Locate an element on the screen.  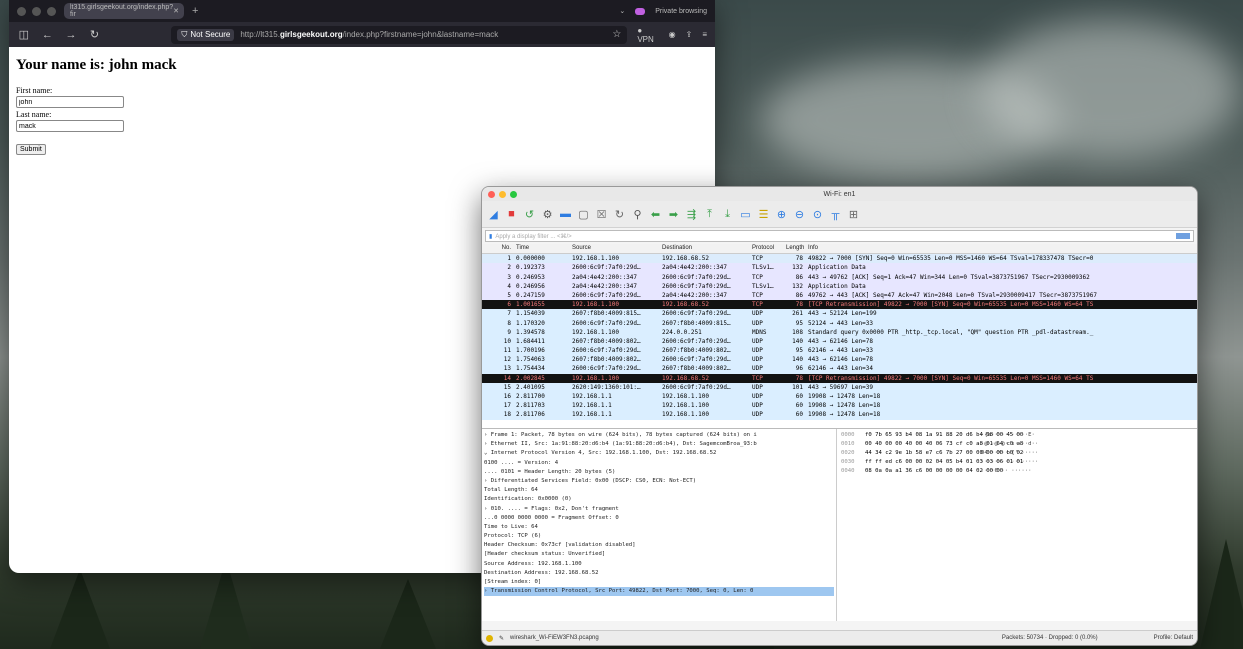
detail-tree-item: Total Length: 64 is located at coordinates (659, 490).